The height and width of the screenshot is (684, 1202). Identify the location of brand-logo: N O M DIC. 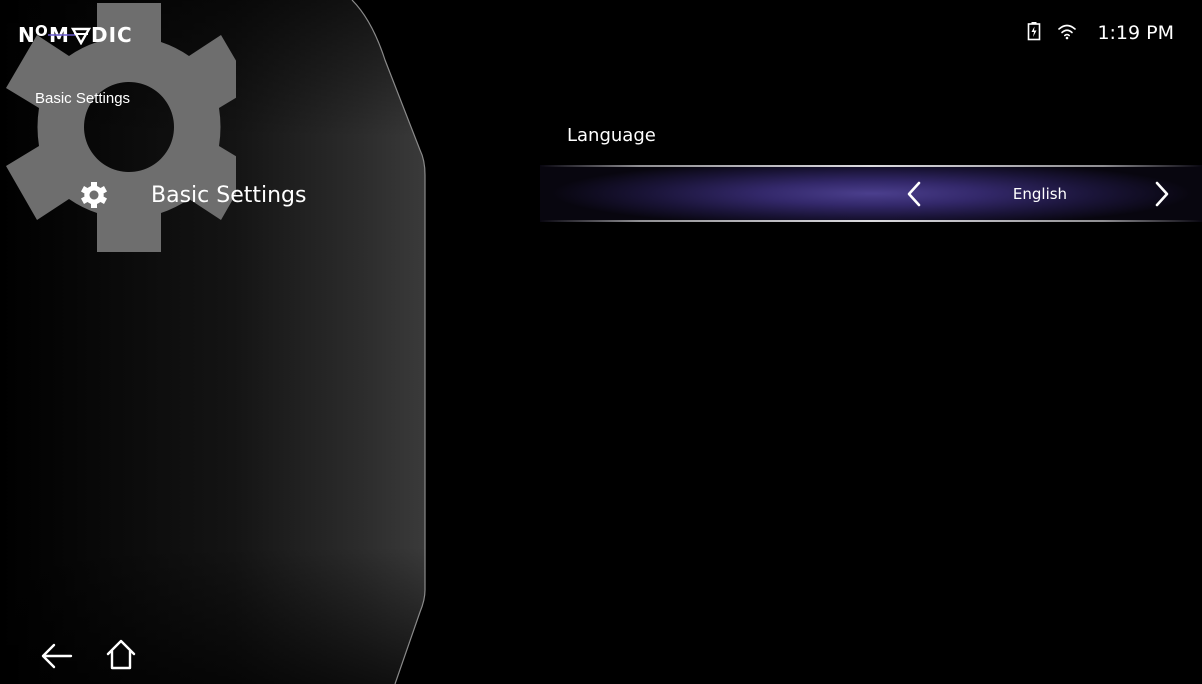
(77, 33).